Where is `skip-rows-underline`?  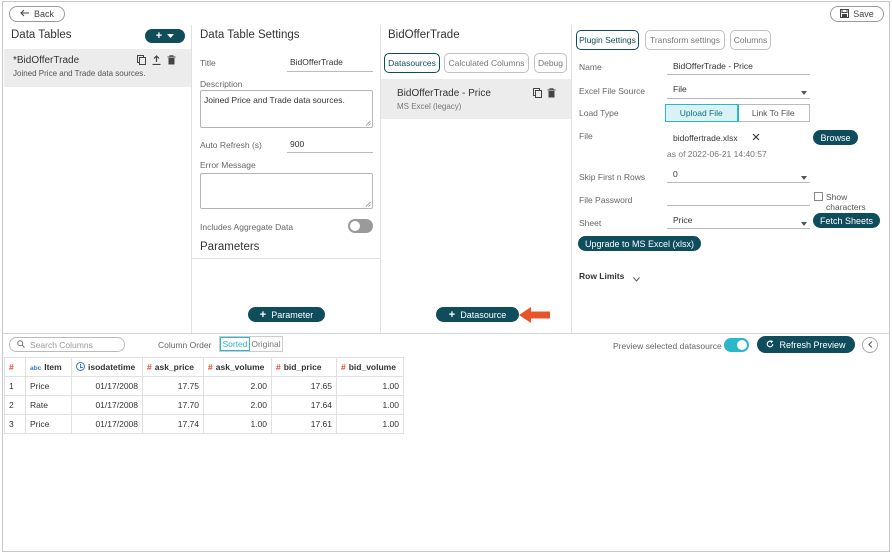
skip-rows-underline is located at coordinates (738, 182).